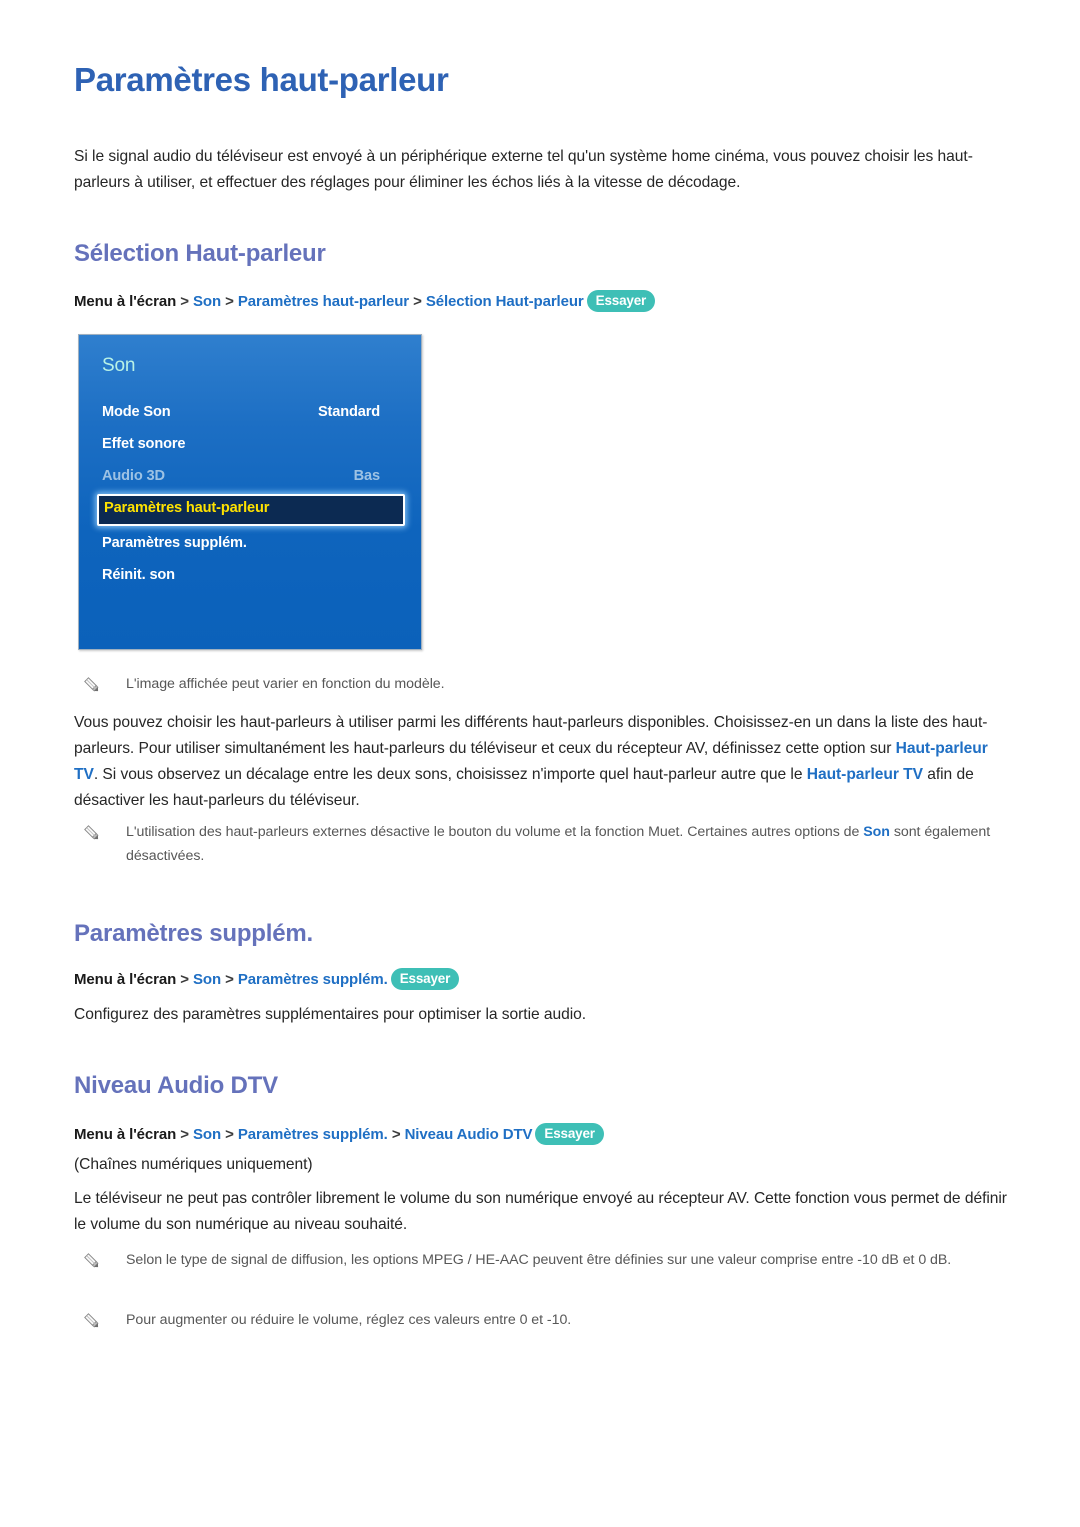 The height and width of the screenshot is (1527, 1080). I want to click on tv-menu-row-label: Paramètres haut-parleur, so click(187, 508).